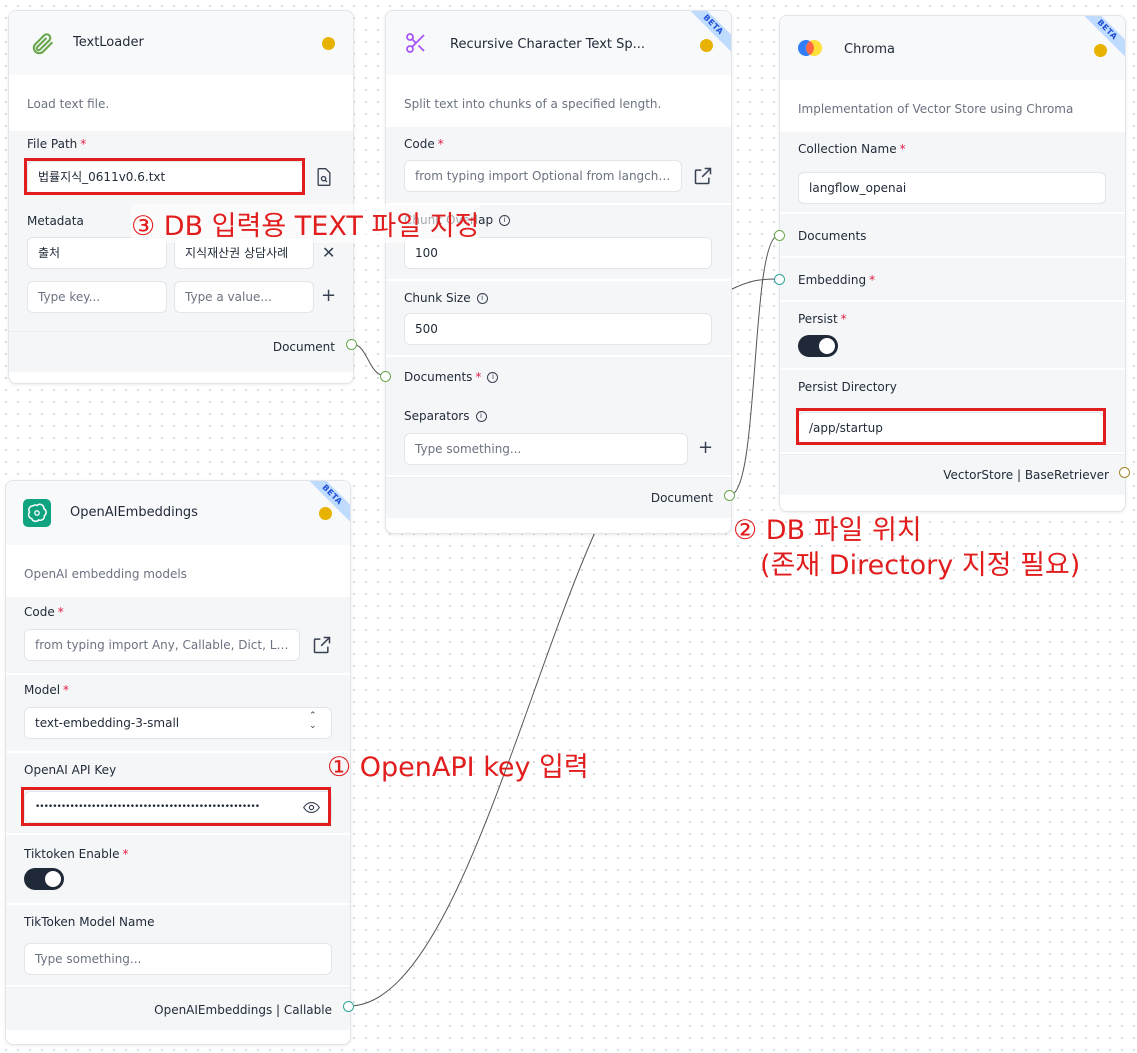 Image resolution: width=1137 pixels, height=1053 pixels. I want to click on persist-label: Persist *, so click(822, 319).